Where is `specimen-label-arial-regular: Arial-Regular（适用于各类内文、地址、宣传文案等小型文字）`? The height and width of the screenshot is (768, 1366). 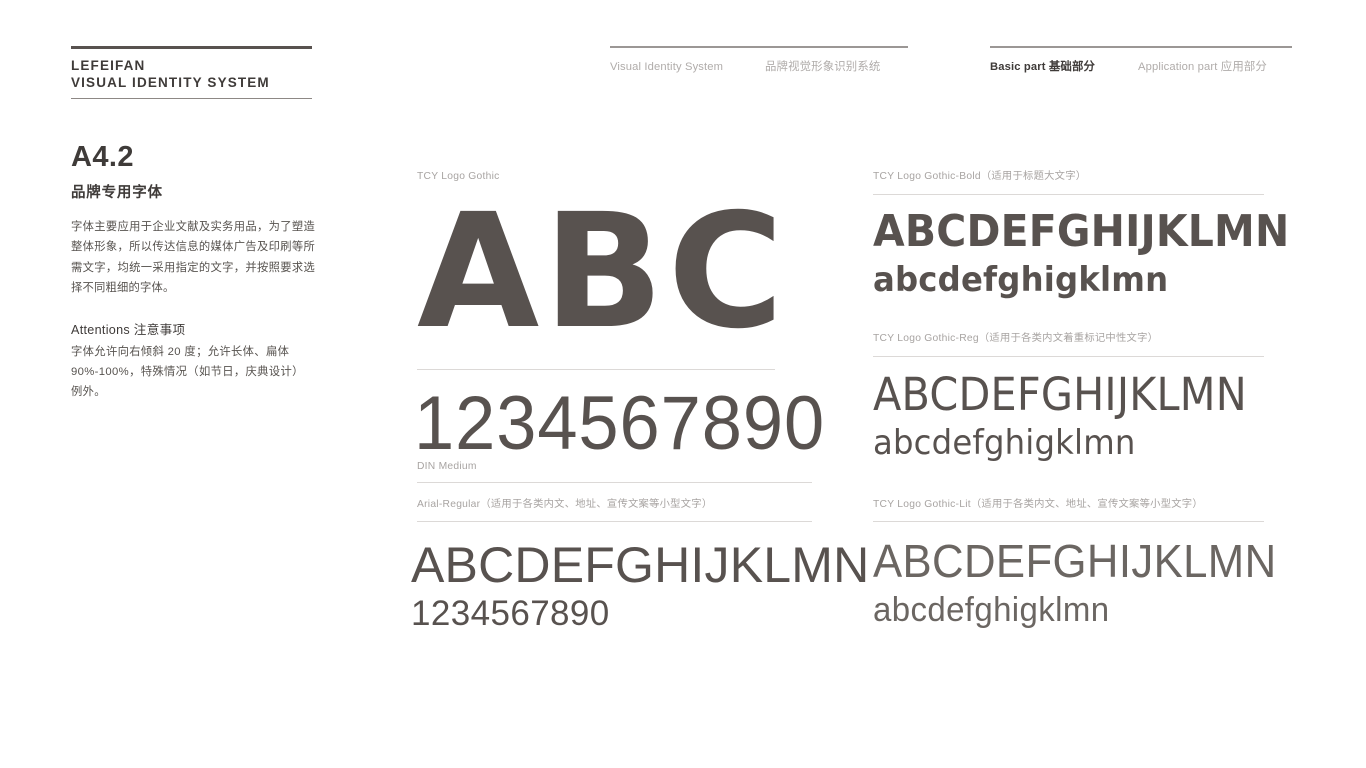 specimen-label-arial-regular: Arial-Regular（适用于各类内文、地址、宣传文案等小型文字） is located at coordinates (614, 505).